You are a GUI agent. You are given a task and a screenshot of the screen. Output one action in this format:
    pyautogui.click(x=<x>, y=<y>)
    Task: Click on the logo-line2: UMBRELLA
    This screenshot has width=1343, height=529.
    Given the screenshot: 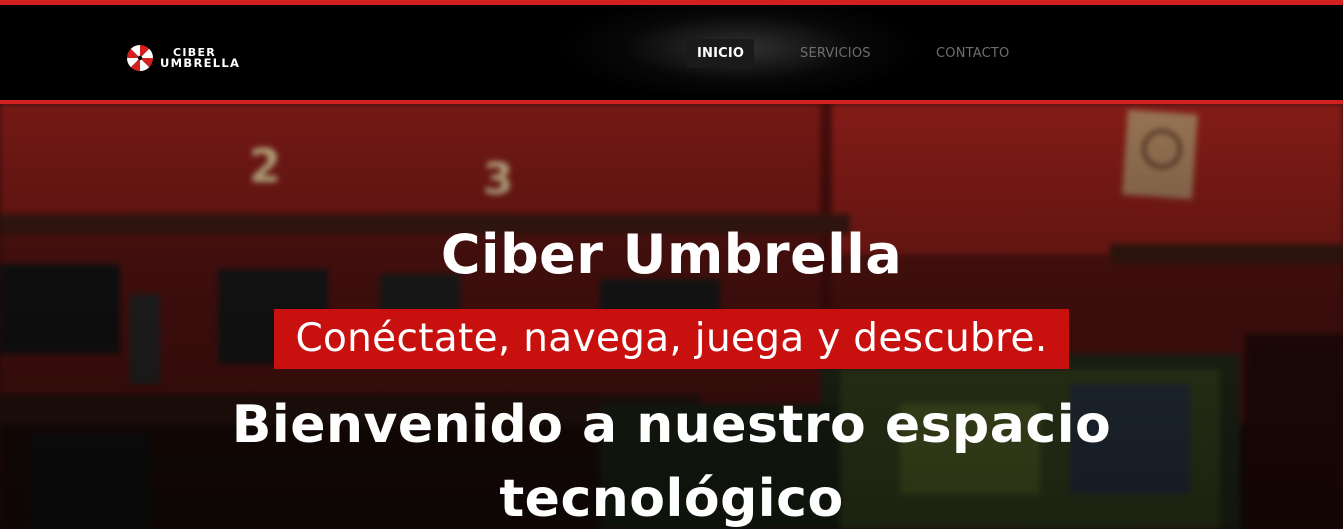 What is the action you would take?
    pyautogui.click(x=200, y=63)
    